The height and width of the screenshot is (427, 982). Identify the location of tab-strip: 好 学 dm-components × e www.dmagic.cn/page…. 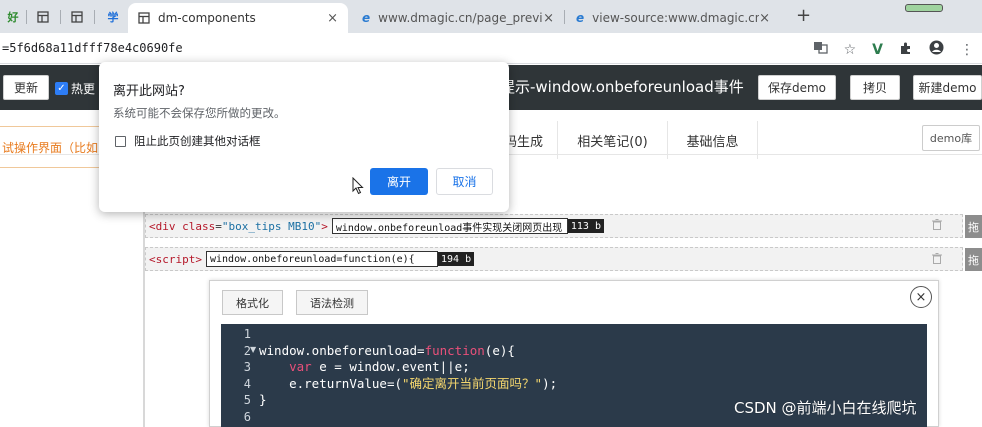
(491, 16).